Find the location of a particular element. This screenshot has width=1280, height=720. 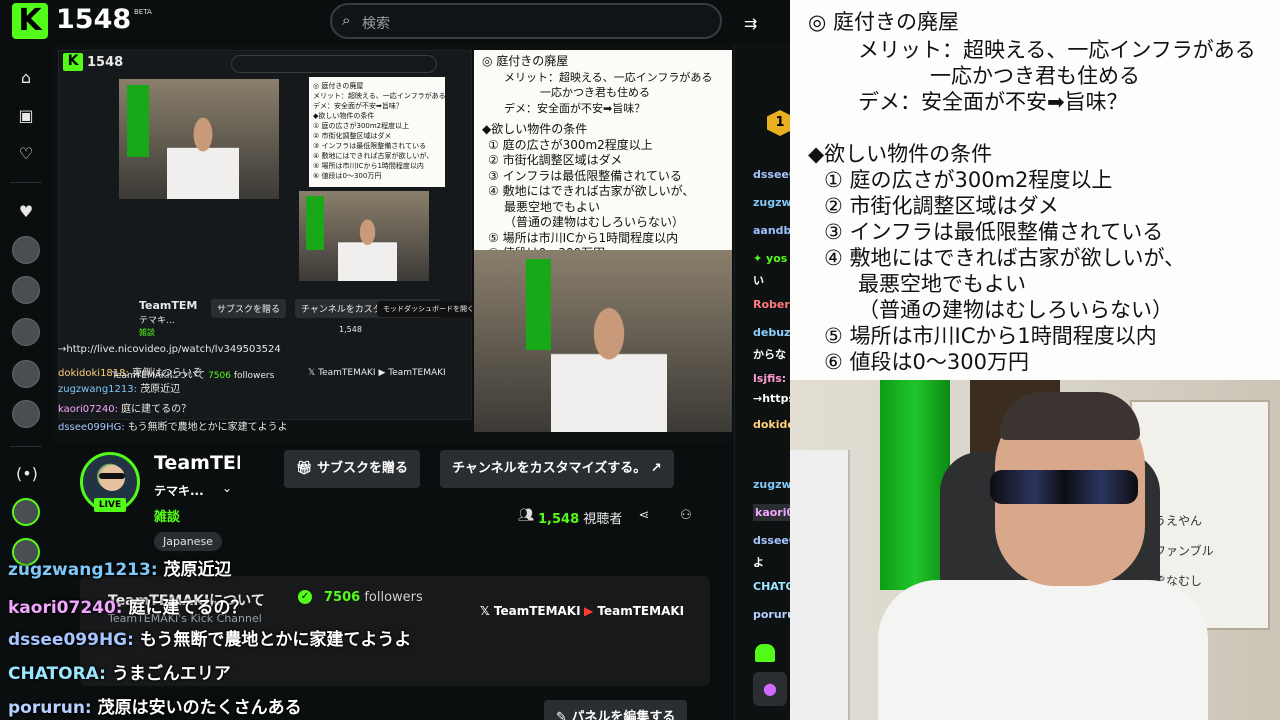

social-youtube-link: ▶ TeamTEMAKI is located at coordinates (634, 611).